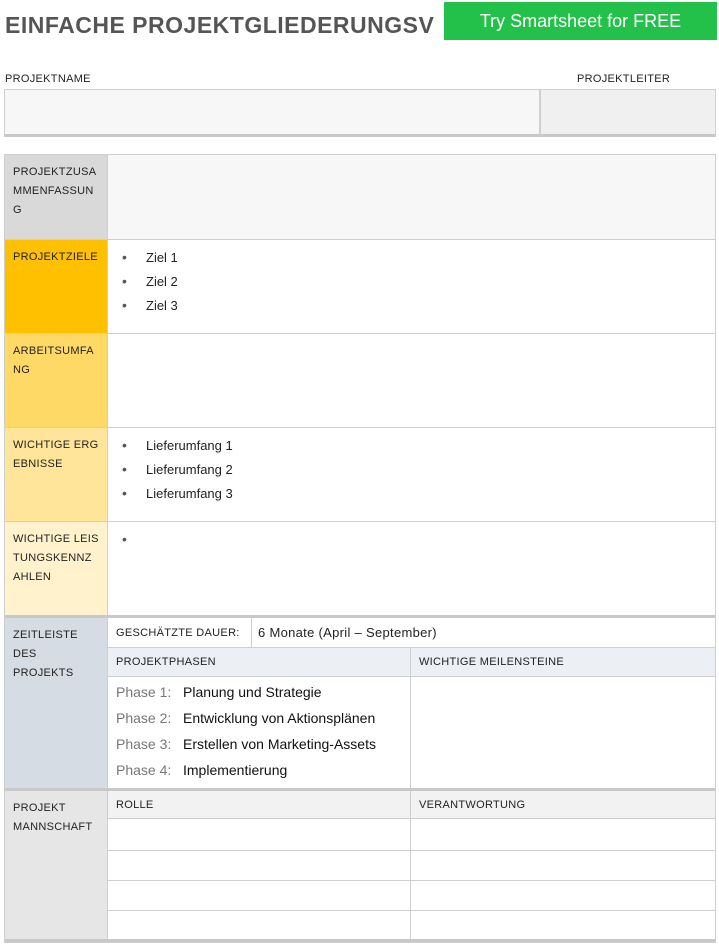 This screenshot has width=719, height=945. What do you see at coordinates (45, 654) in the screenshot?
I see `timeline-label-text: ZEITLEISTE DES PROJEKTS` at bounding box center [45, 654].